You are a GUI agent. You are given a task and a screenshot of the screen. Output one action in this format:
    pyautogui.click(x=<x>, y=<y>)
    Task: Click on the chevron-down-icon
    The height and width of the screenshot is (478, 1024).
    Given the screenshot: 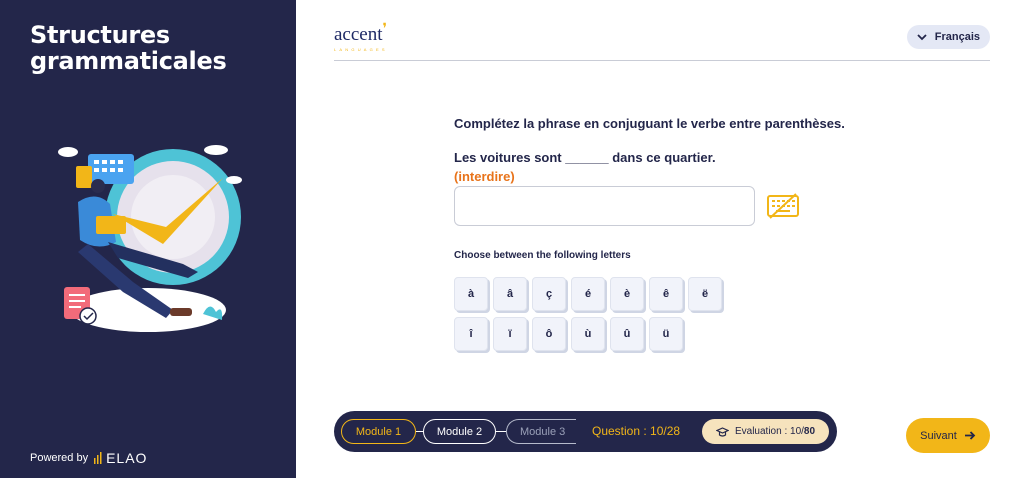 What is the action you would take?
    pyautogui.click(x=922, y=36)
    